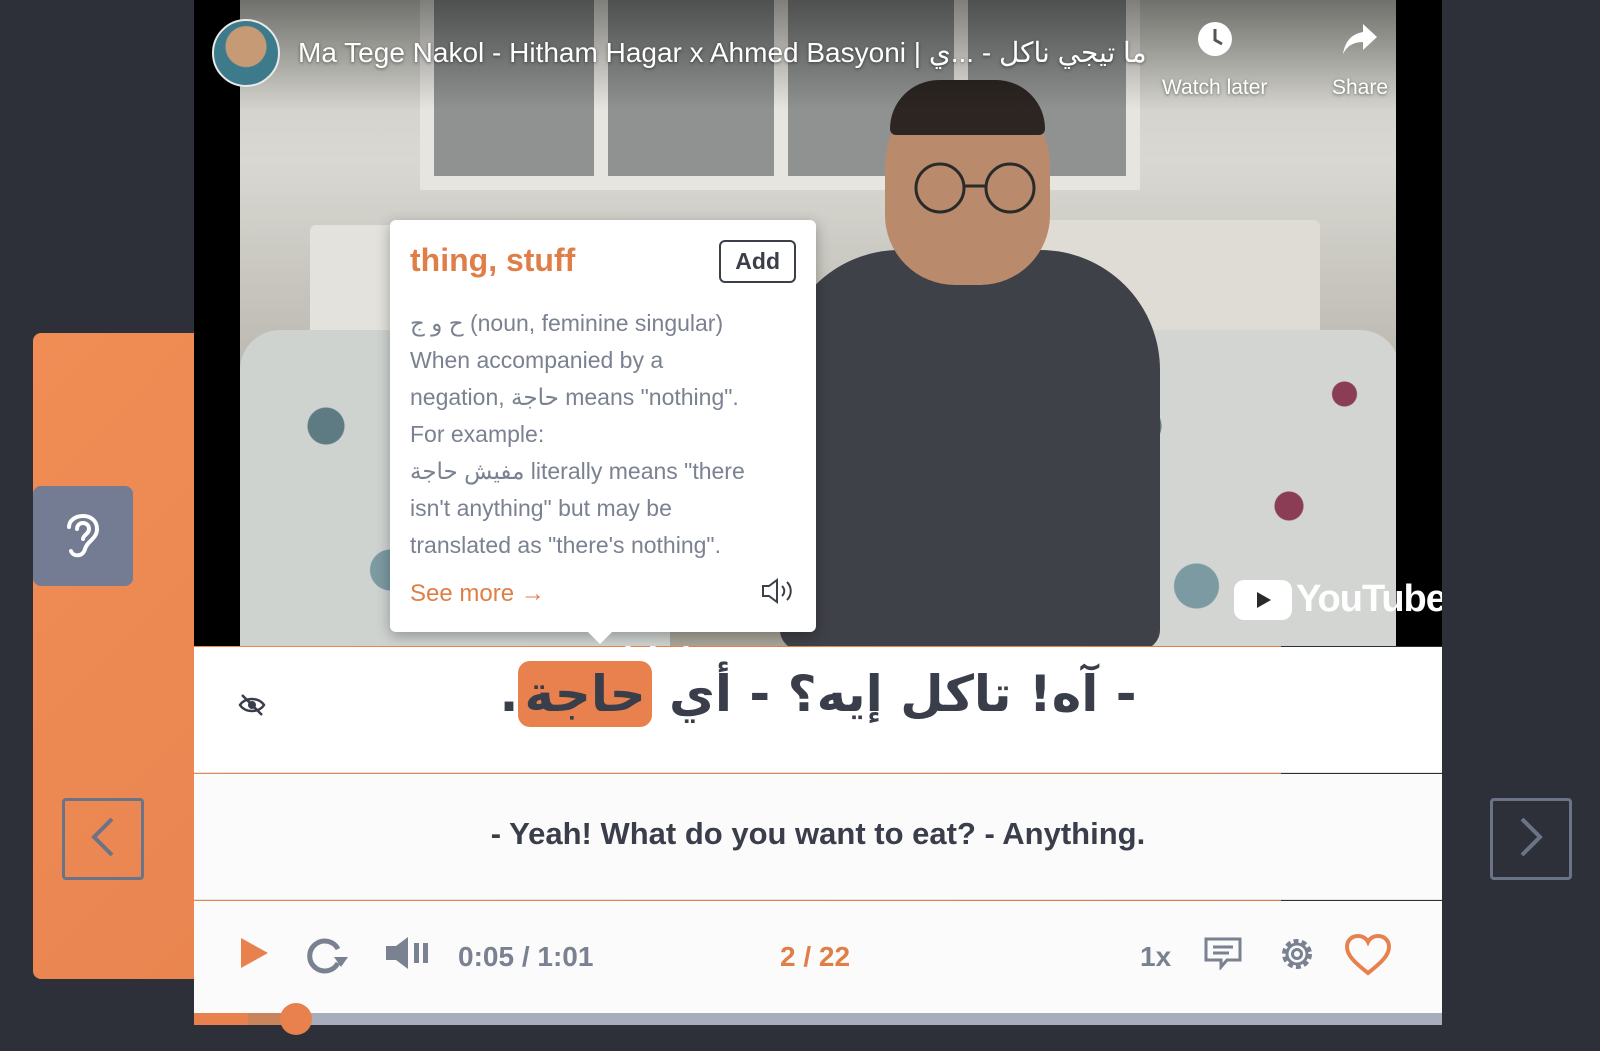  I want to click on replay-button, so click(326, 957).